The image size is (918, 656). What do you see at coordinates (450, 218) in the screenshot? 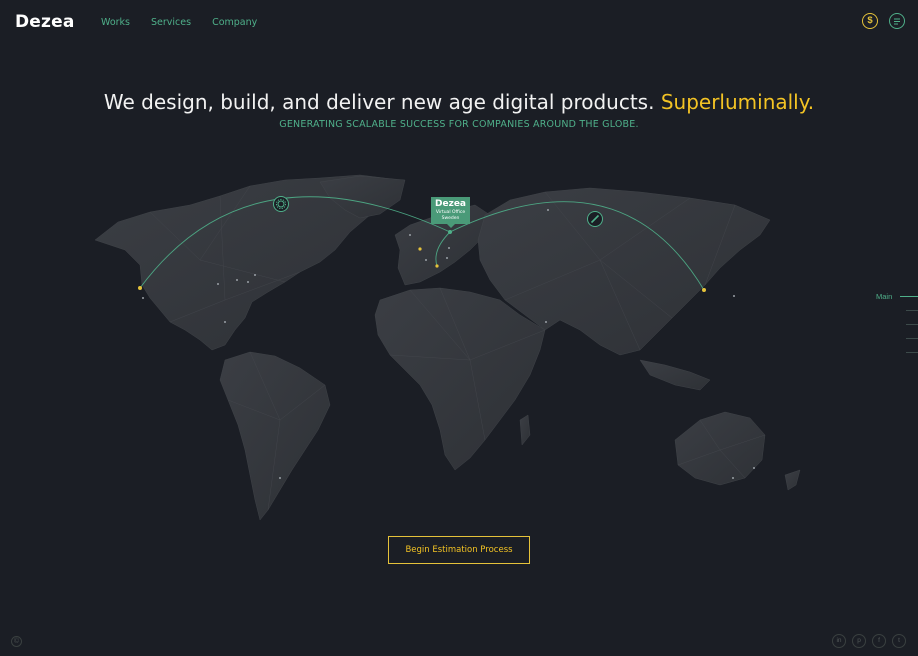
I see `marker-line2: Sweden` at bounding box center [450, 218].